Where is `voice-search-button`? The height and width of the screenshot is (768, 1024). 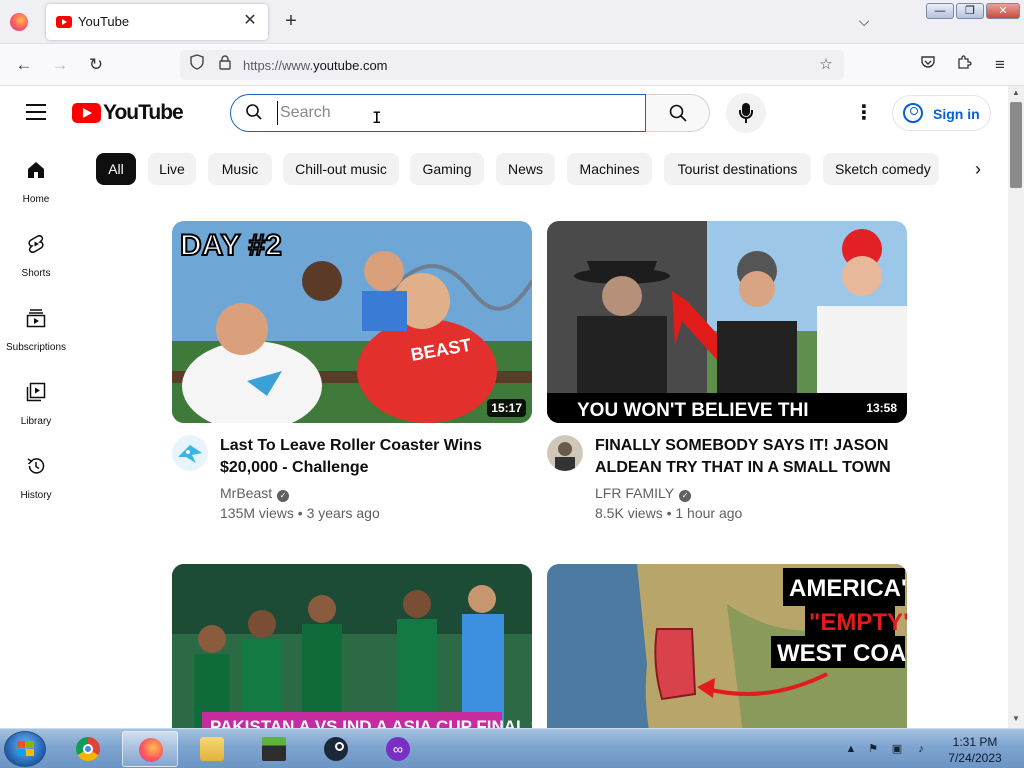 voice-search-button is located at coordinates (746, 113).